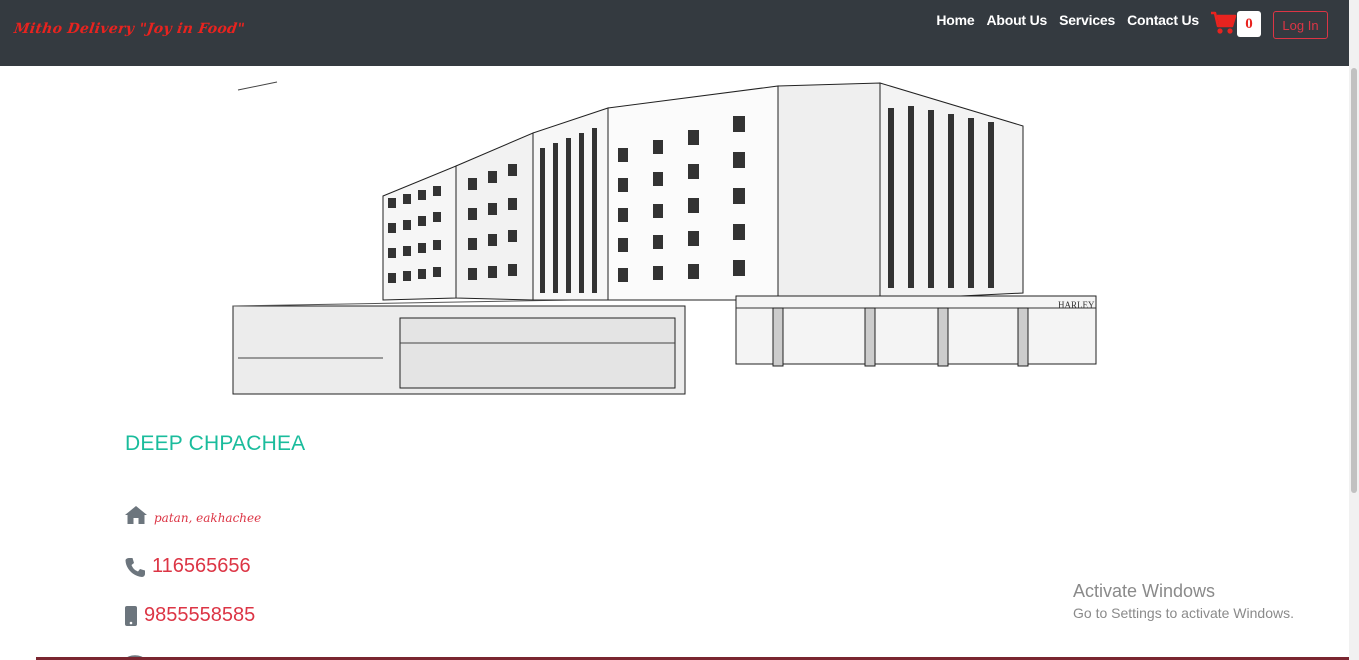 This screenshot has height=660, width=1359. I want to click on cart-count-badge: 0, so click(1249, 24).